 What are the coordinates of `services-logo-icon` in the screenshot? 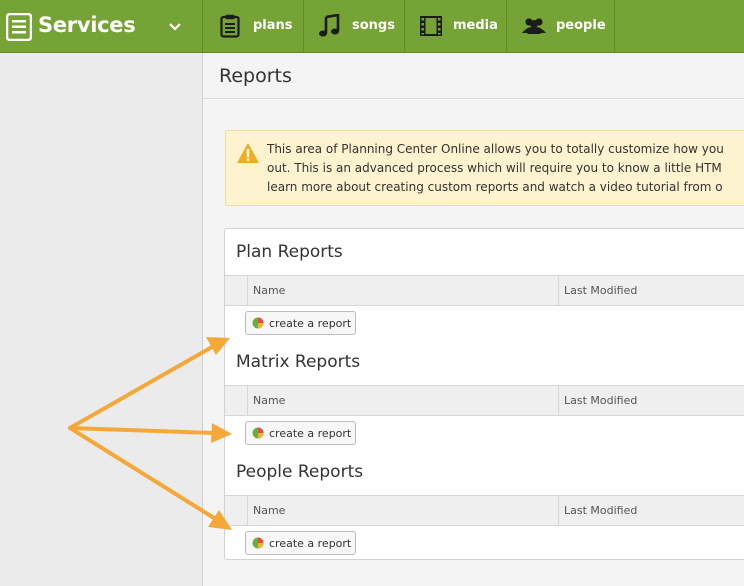 It's located at (19, 27).